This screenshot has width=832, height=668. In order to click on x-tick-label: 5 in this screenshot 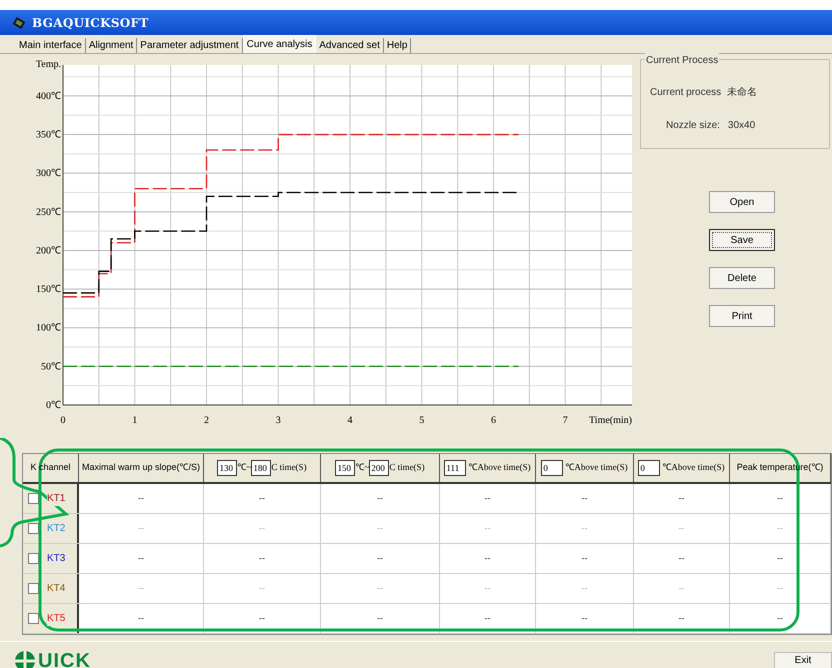, I will do `click(421, 420)`.